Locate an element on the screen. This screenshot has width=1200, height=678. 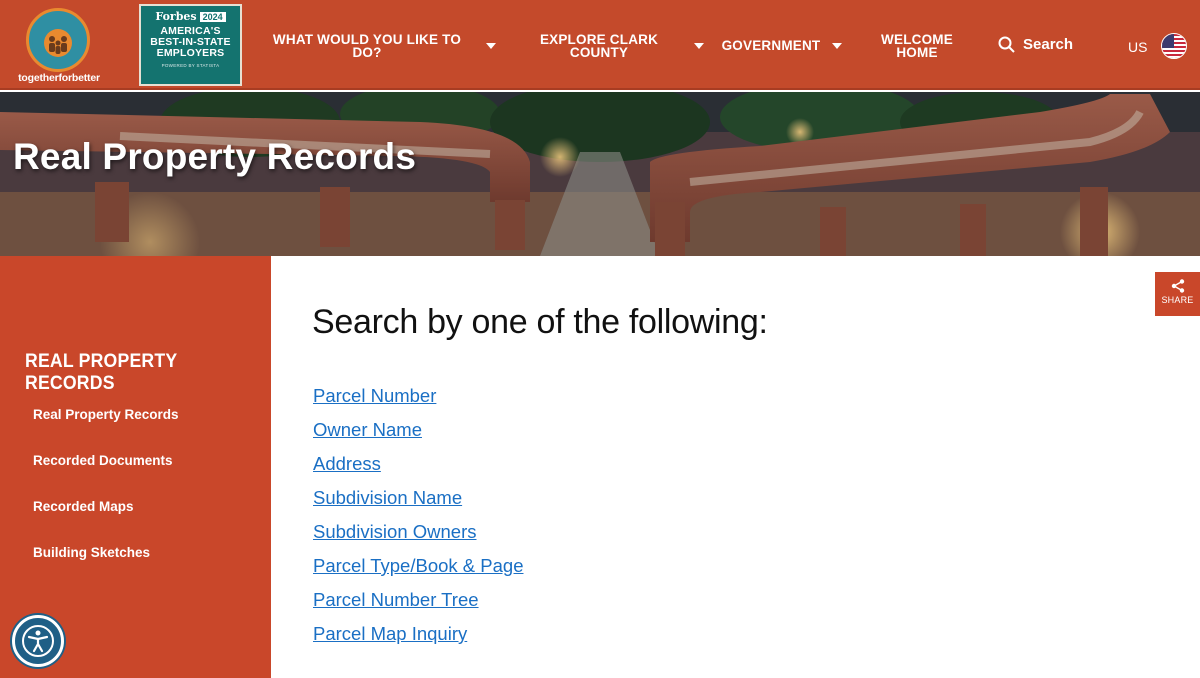
search-options-heading: Search by one of the following: is located at coordinates (540, 322).